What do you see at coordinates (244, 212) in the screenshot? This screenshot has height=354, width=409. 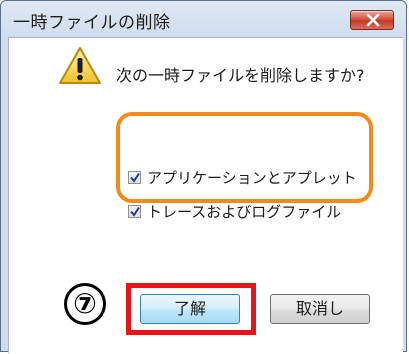 I see `option-label: トレースおよびログファイル` at bounding box center [244, 212].